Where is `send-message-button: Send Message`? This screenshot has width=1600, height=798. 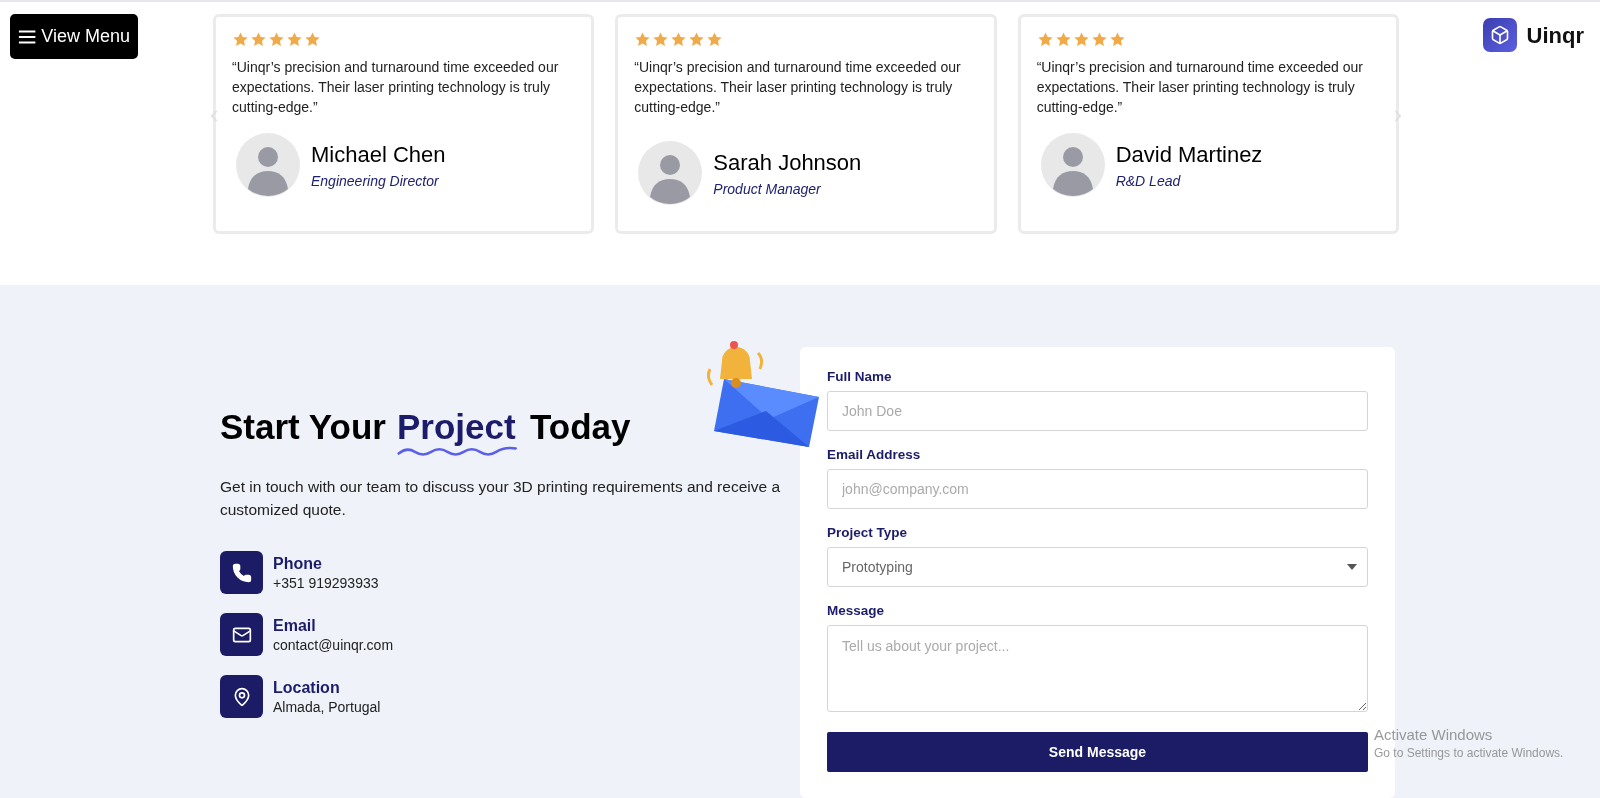 send-message-button: Send Message is located at coordinates (1097, 752).